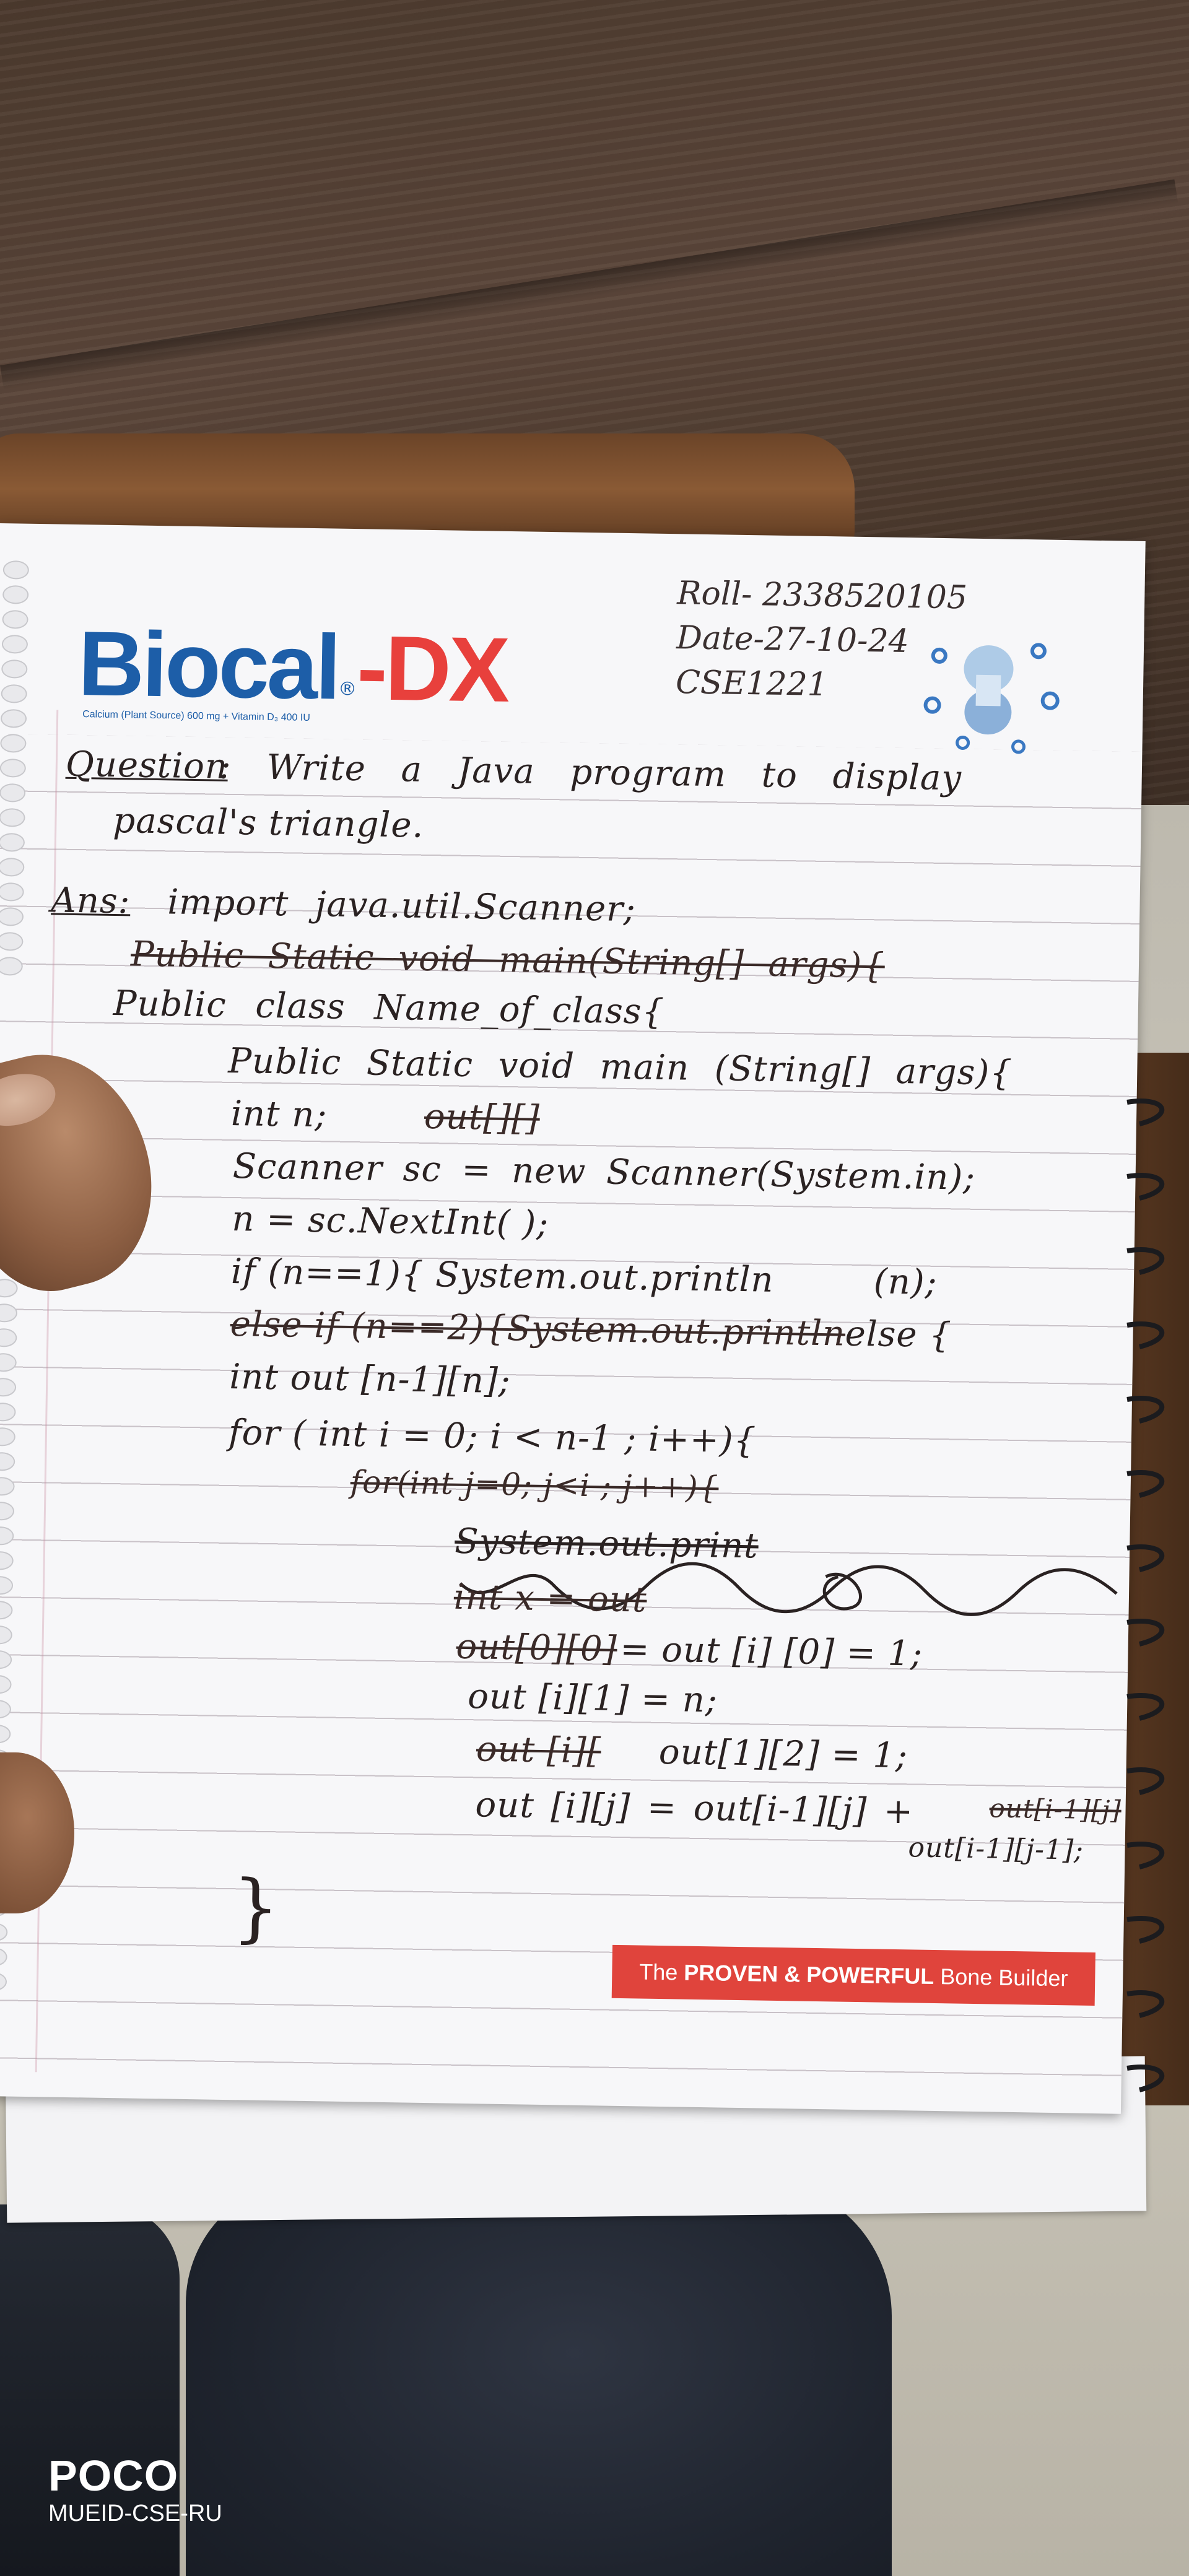 This screenshot has width=1189, height=2576. I want to click on code-out-i1: out [i][1] = n;, so click(592, 1698).